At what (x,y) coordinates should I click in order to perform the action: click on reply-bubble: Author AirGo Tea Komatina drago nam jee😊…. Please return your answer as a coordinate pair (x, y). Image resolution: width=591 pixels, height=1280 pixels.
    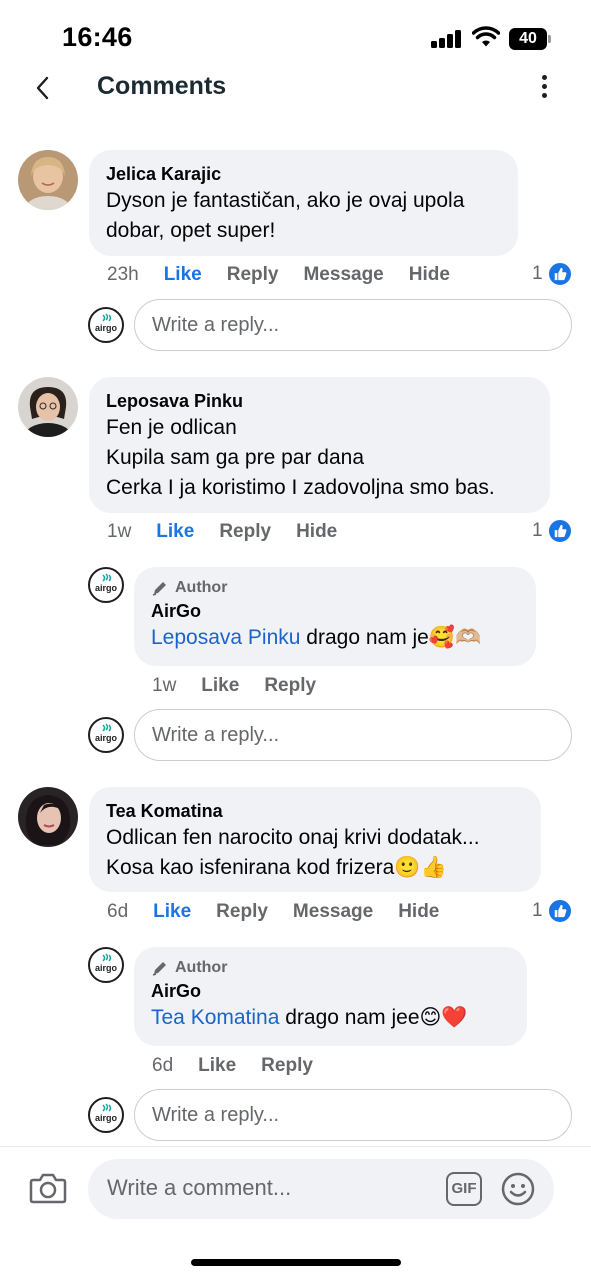
    Looking at the image, I should click on (330, 996).